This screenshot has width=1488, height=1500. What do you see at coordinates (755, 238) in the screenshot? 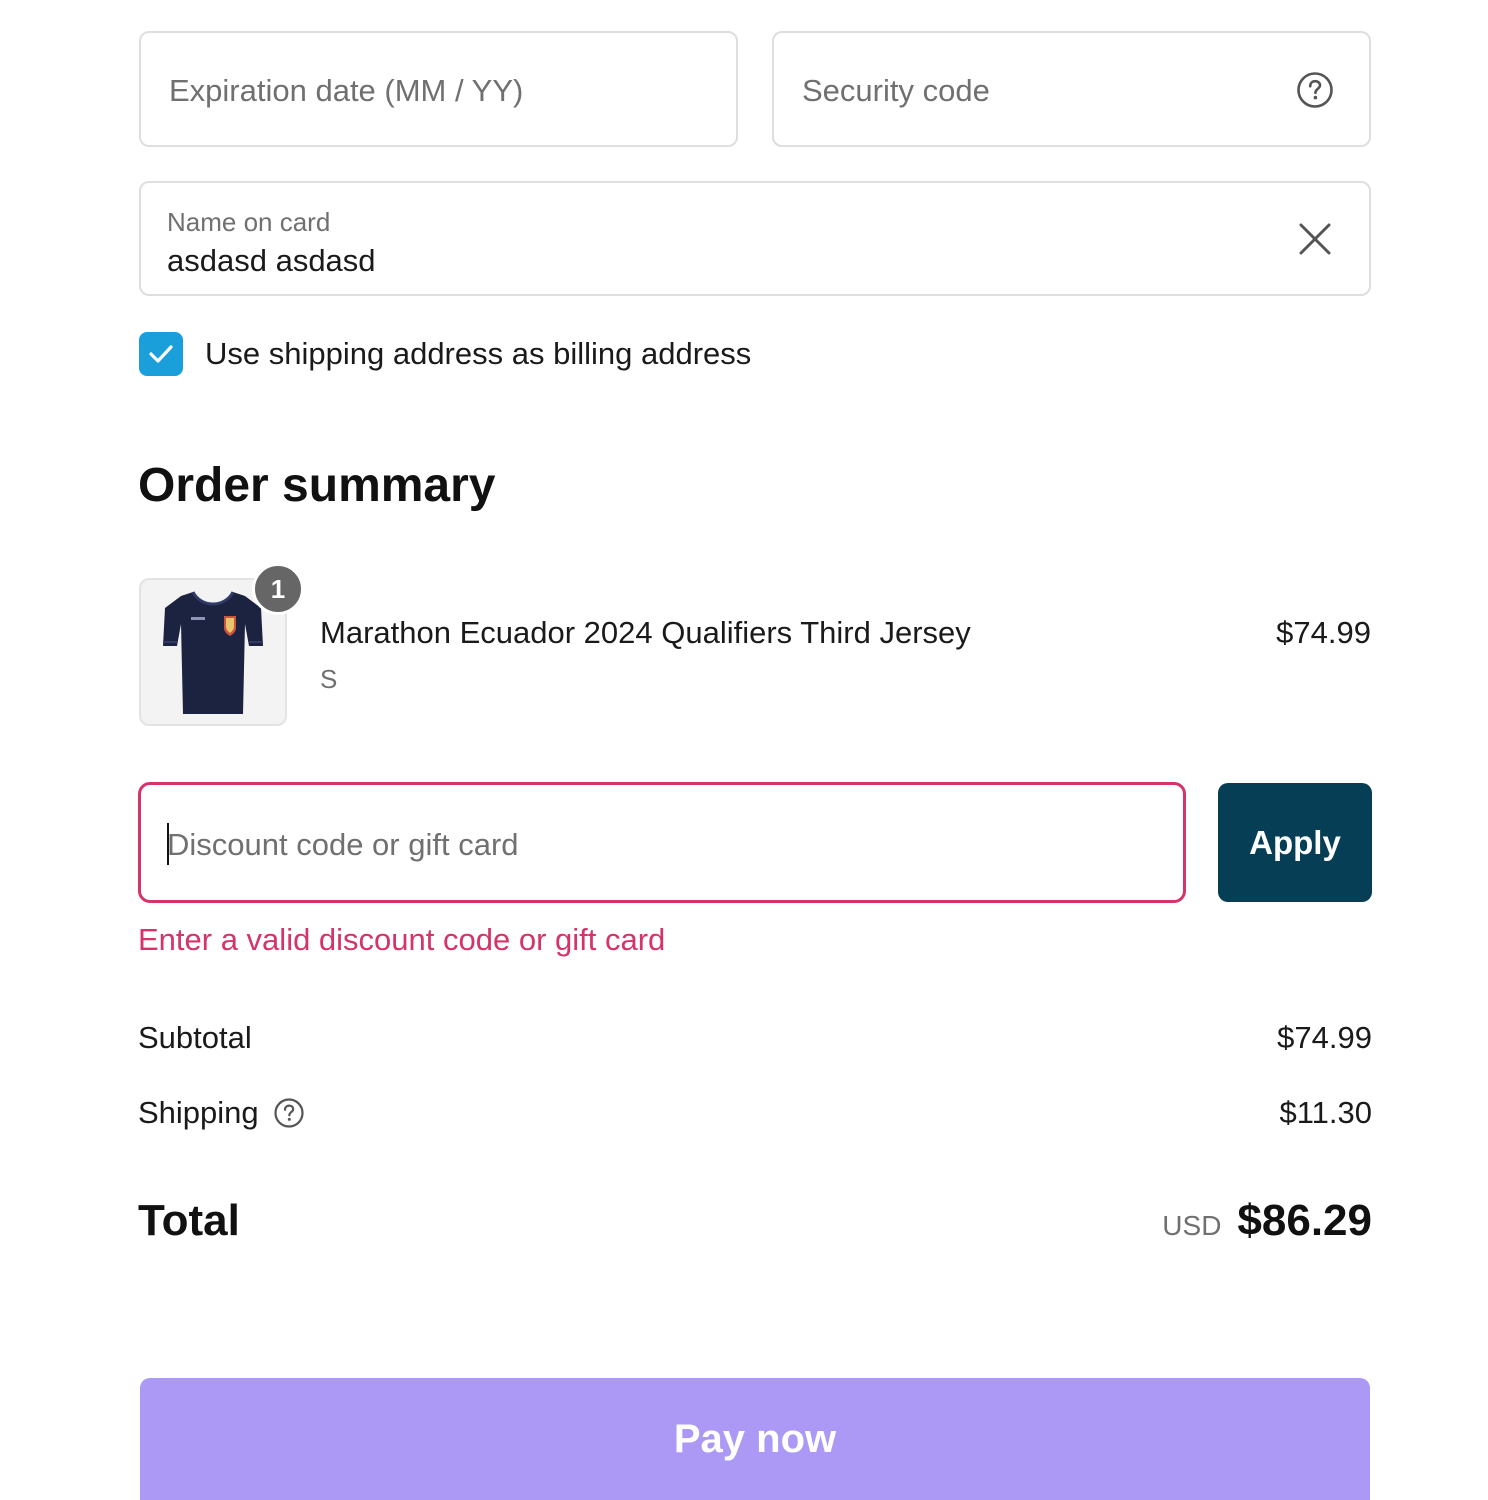
I see `name-on-card-field: Name on card asdasd asdasd` at bounding box center [755, 238].